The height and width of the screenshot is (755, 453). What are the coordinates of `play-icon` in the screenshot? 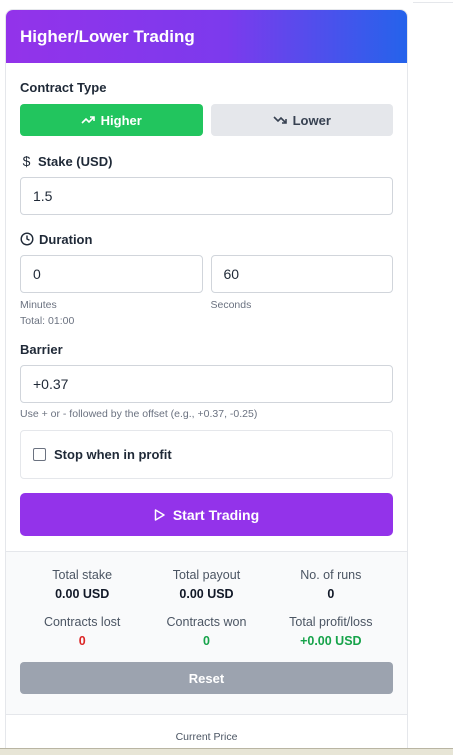 It's located at (159, 514).